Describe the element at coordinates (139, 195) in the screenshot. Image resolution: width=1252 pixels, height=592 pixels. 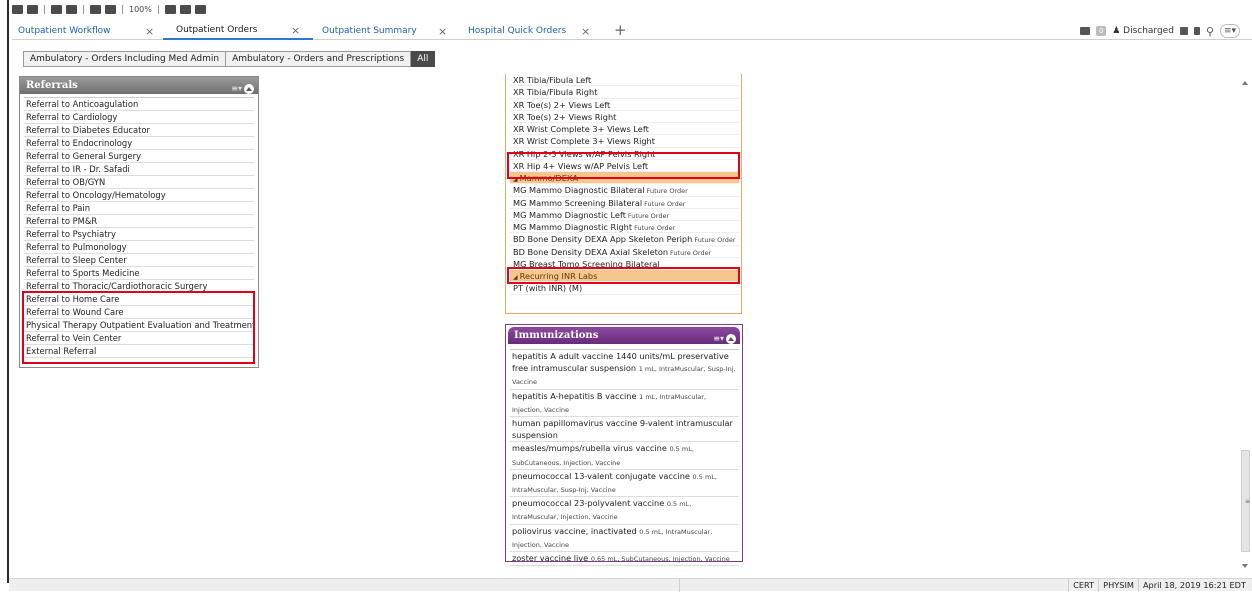
I see `list-item: Referral to Oncology/Hematology` at that location.